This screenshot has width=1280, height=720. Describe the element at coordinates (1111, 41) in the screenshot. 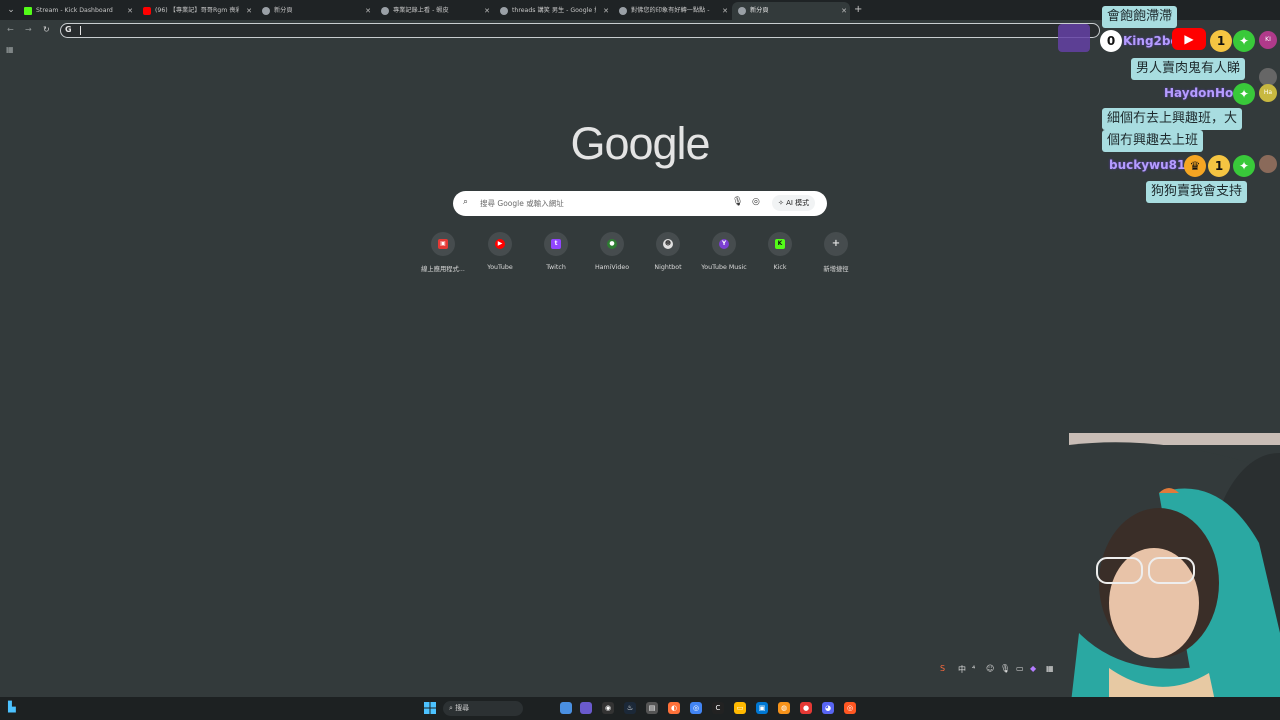

I see `badge-zero-icon: 0` at that location.